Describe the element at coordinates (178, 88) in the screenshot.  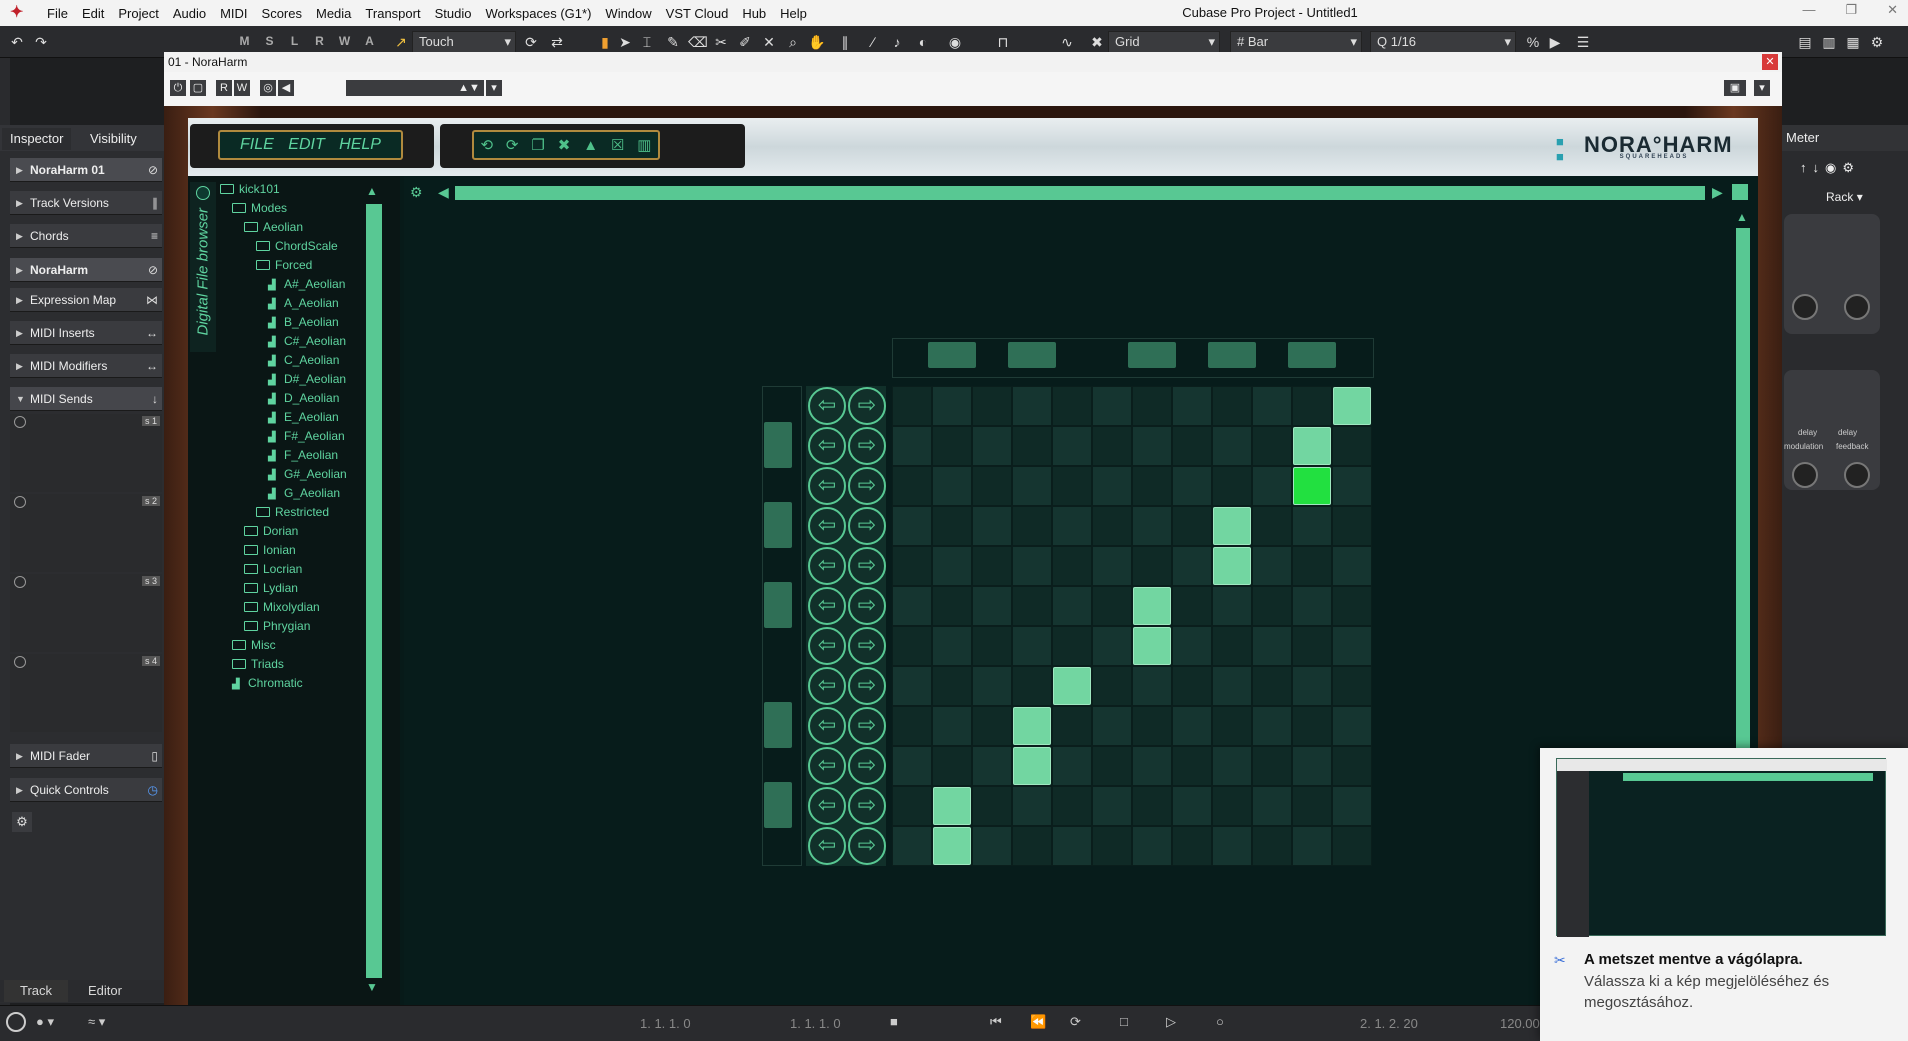
I see `power-icon: ⏻` at that location.